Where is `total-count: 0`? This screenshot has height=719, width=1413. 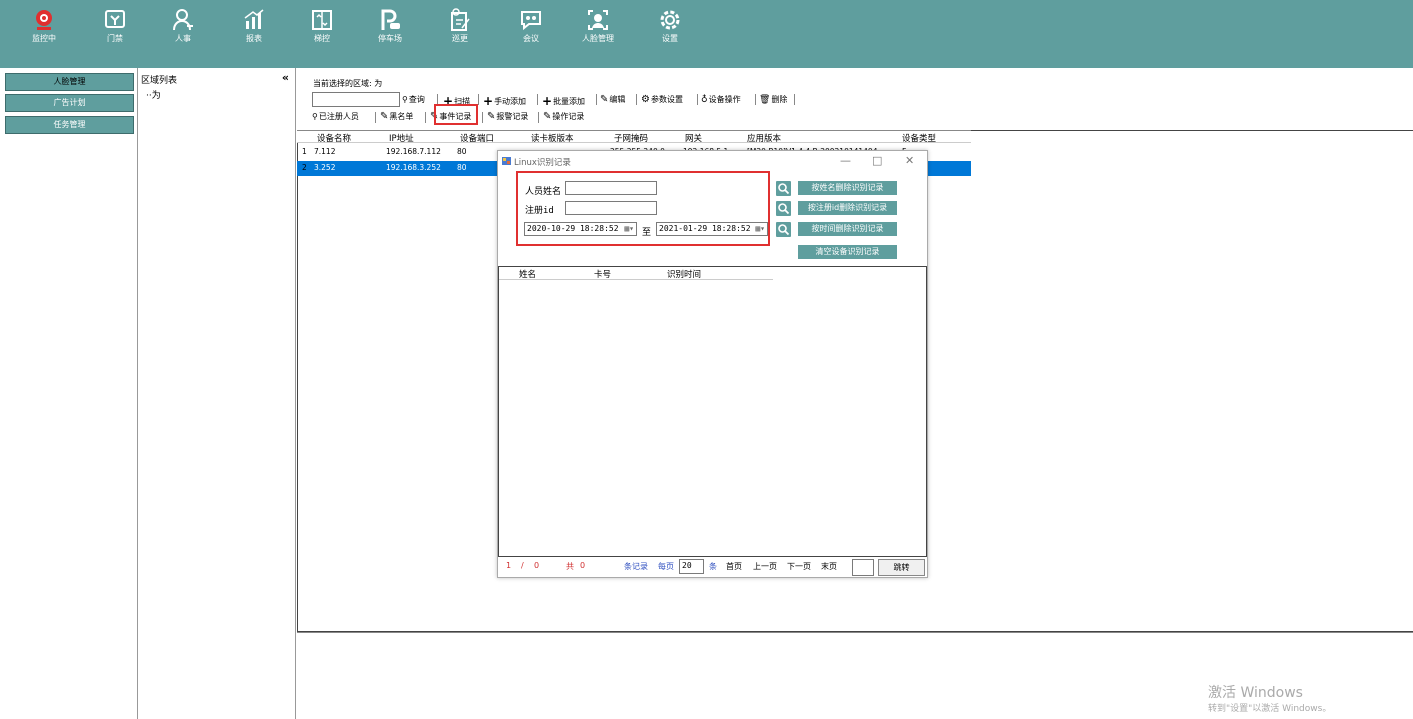
total-count: 0 is located at coordinates (583, 565).